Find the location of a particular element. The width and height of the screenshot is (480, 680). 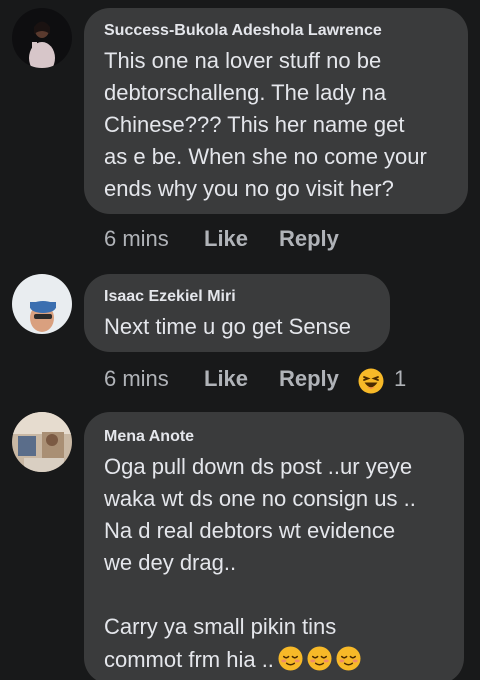

comment-text-line: ends why you no go visit her? is located at coordinates (249, 188).